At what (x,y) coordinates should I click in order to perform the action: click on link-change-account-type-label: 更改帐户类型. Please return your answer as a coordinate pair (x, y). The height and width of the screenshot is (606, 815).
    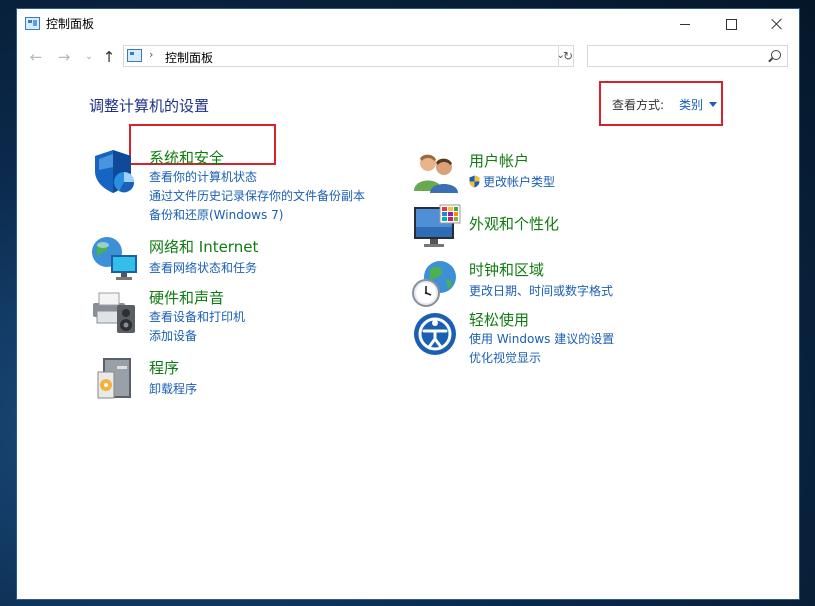
    Looking at the image, I should click on (519, 182).